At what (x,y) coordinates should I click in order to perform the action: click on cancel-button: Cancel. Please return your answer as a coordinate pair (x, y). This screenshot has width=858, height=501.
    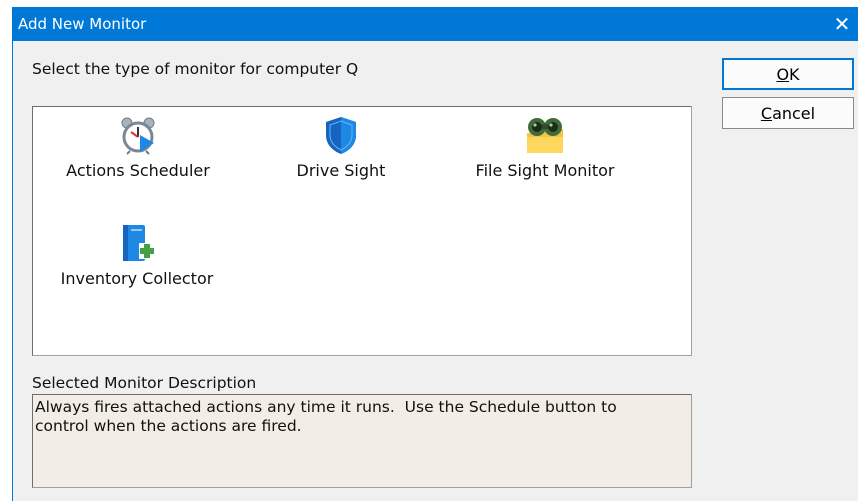
    Looking at the image, I should click on (788, 113).